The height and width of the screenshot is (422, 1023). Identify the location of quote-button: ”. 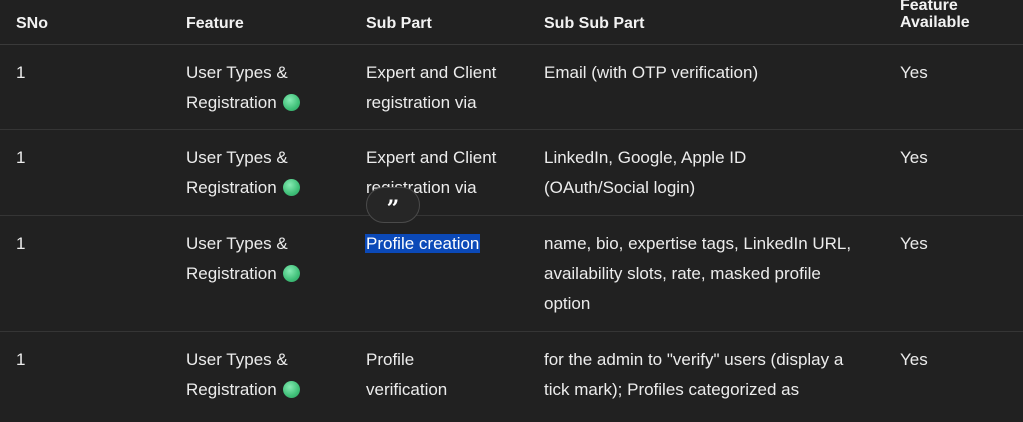
(393, 205).